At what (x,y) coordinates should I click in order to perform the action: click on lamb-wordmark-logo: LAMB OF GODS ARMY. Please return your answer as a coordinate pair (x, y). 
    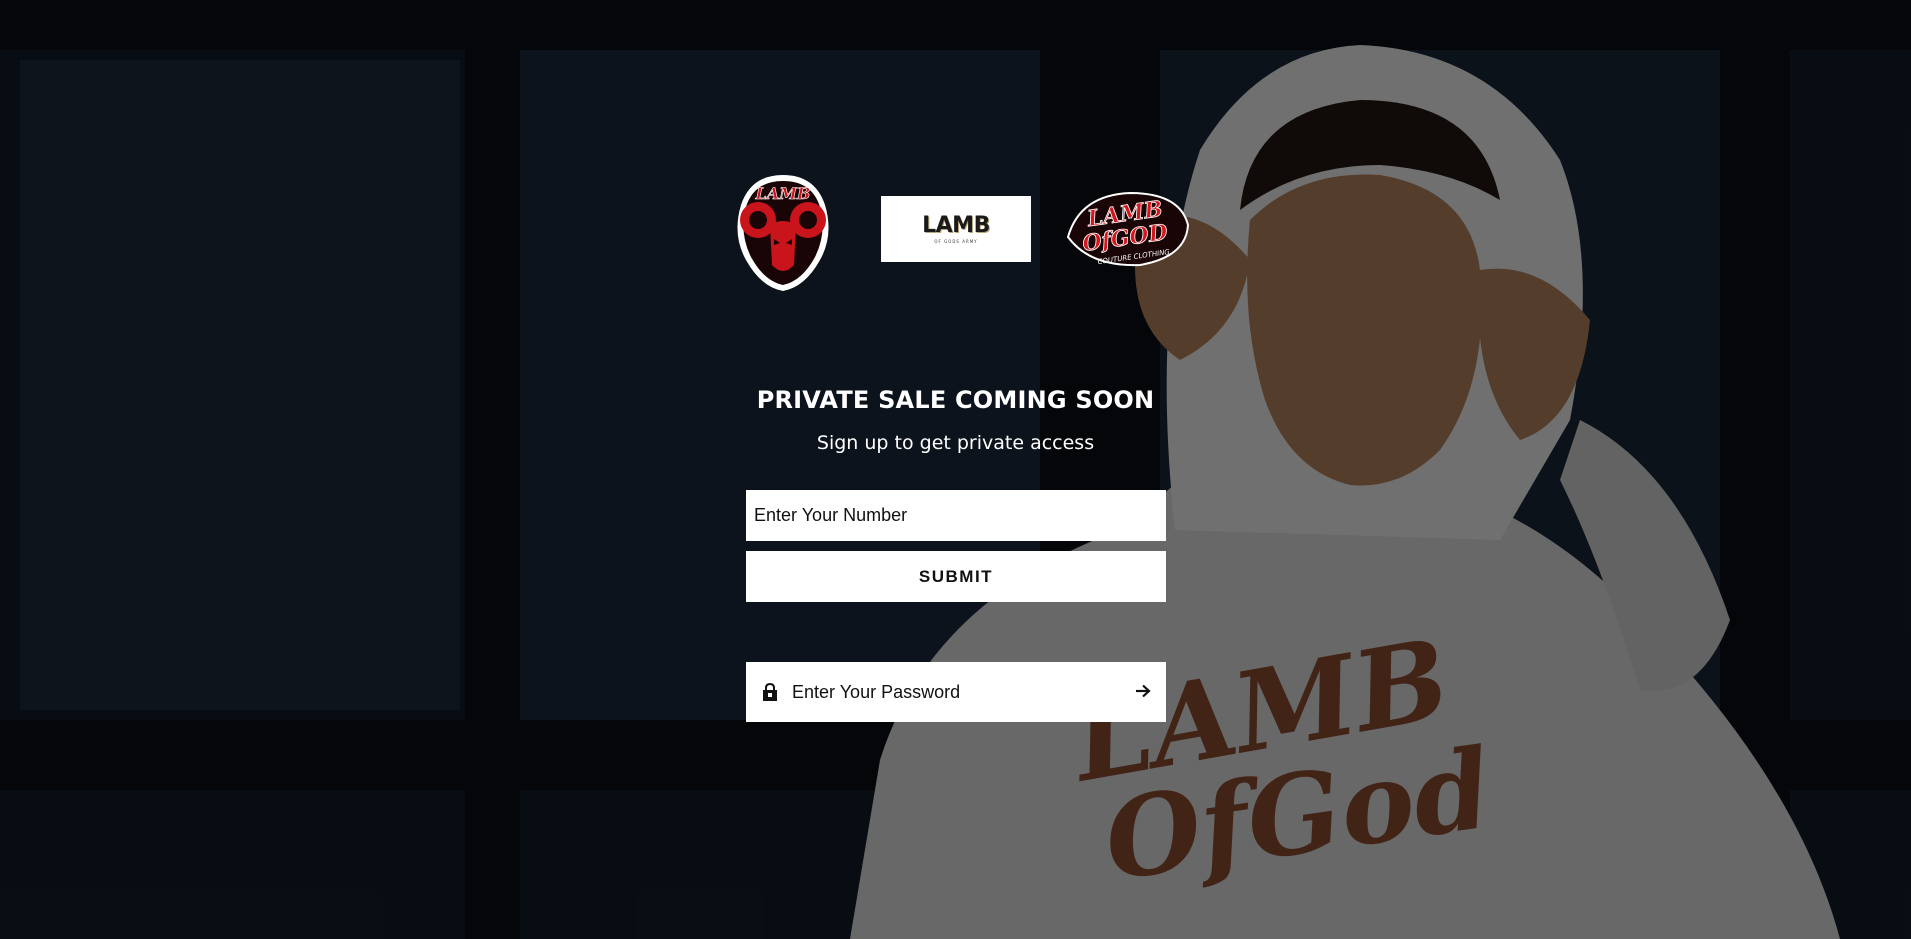
    Looking at the image, I should click on (956, 229).